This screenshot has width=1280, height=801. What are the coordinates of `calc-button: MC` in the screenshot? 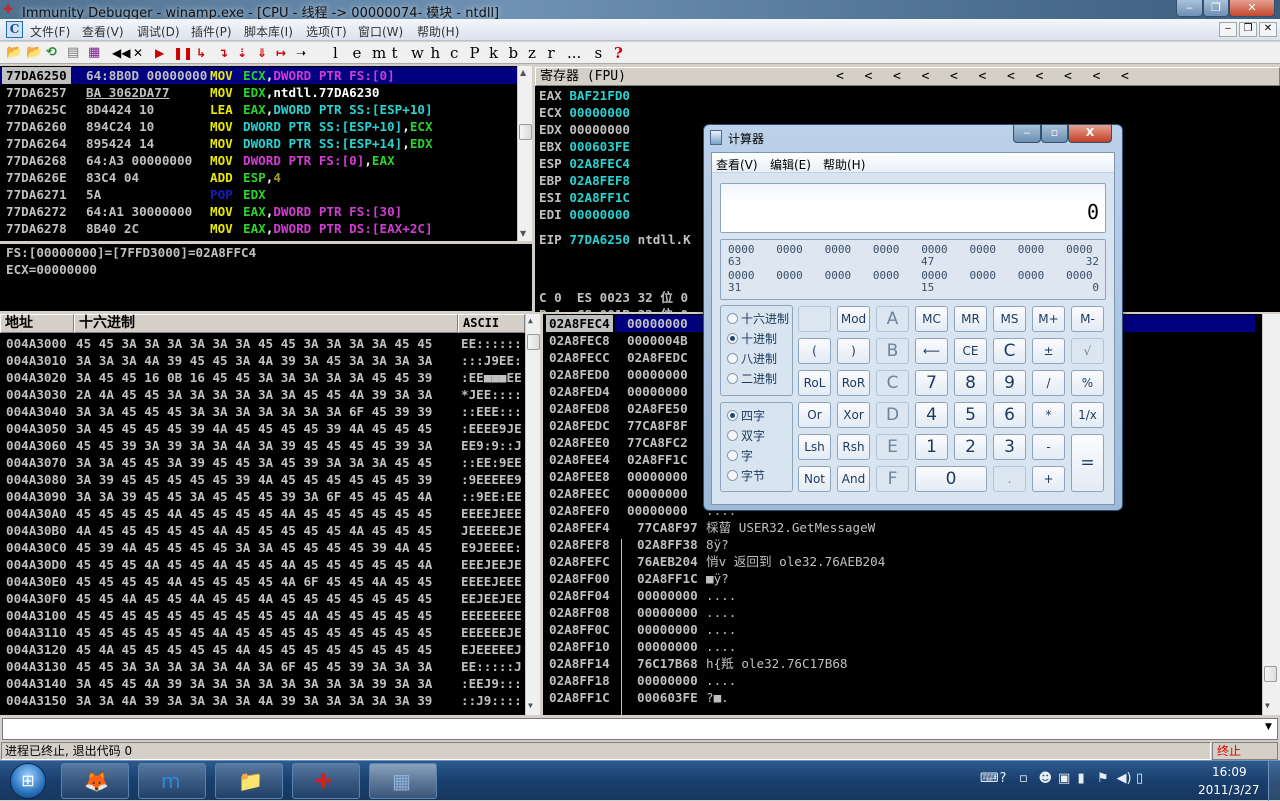 It's located at (931, 319).